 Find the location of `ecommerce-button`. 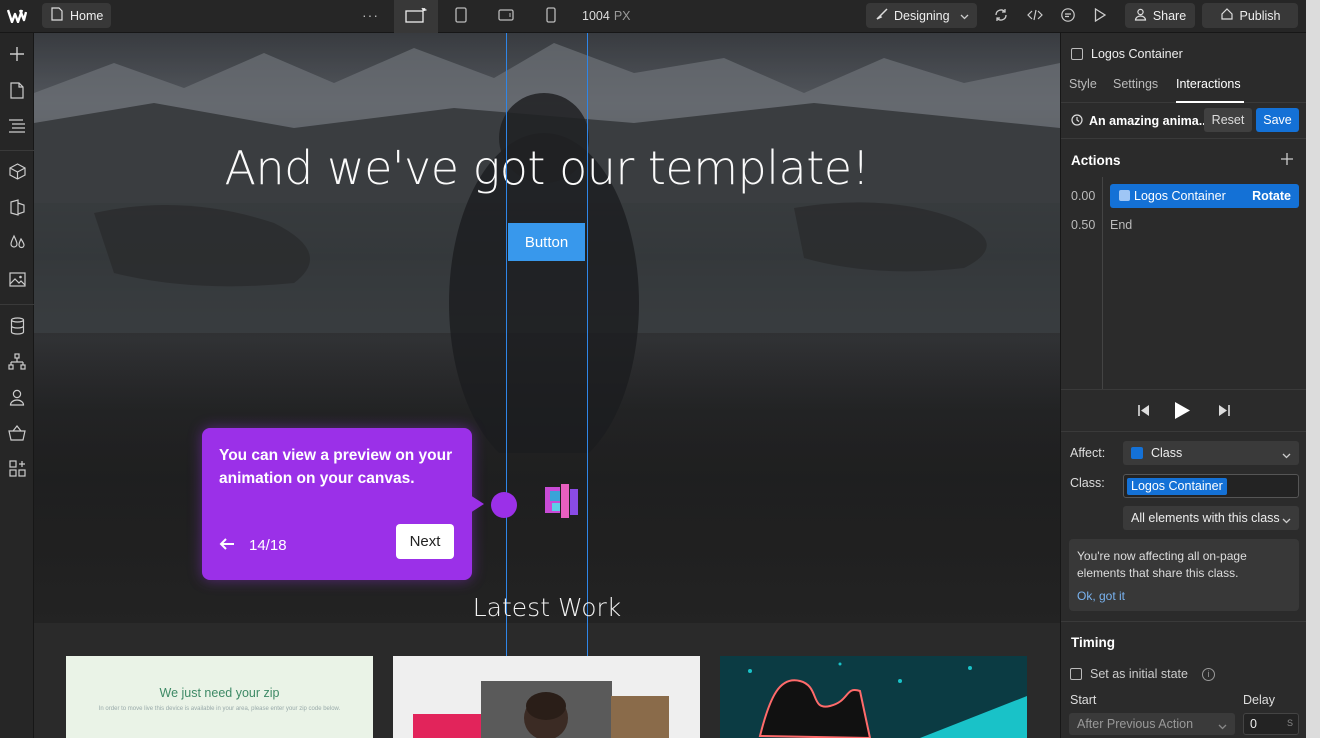

ecommerce-button is located at coordinates (17, 434).